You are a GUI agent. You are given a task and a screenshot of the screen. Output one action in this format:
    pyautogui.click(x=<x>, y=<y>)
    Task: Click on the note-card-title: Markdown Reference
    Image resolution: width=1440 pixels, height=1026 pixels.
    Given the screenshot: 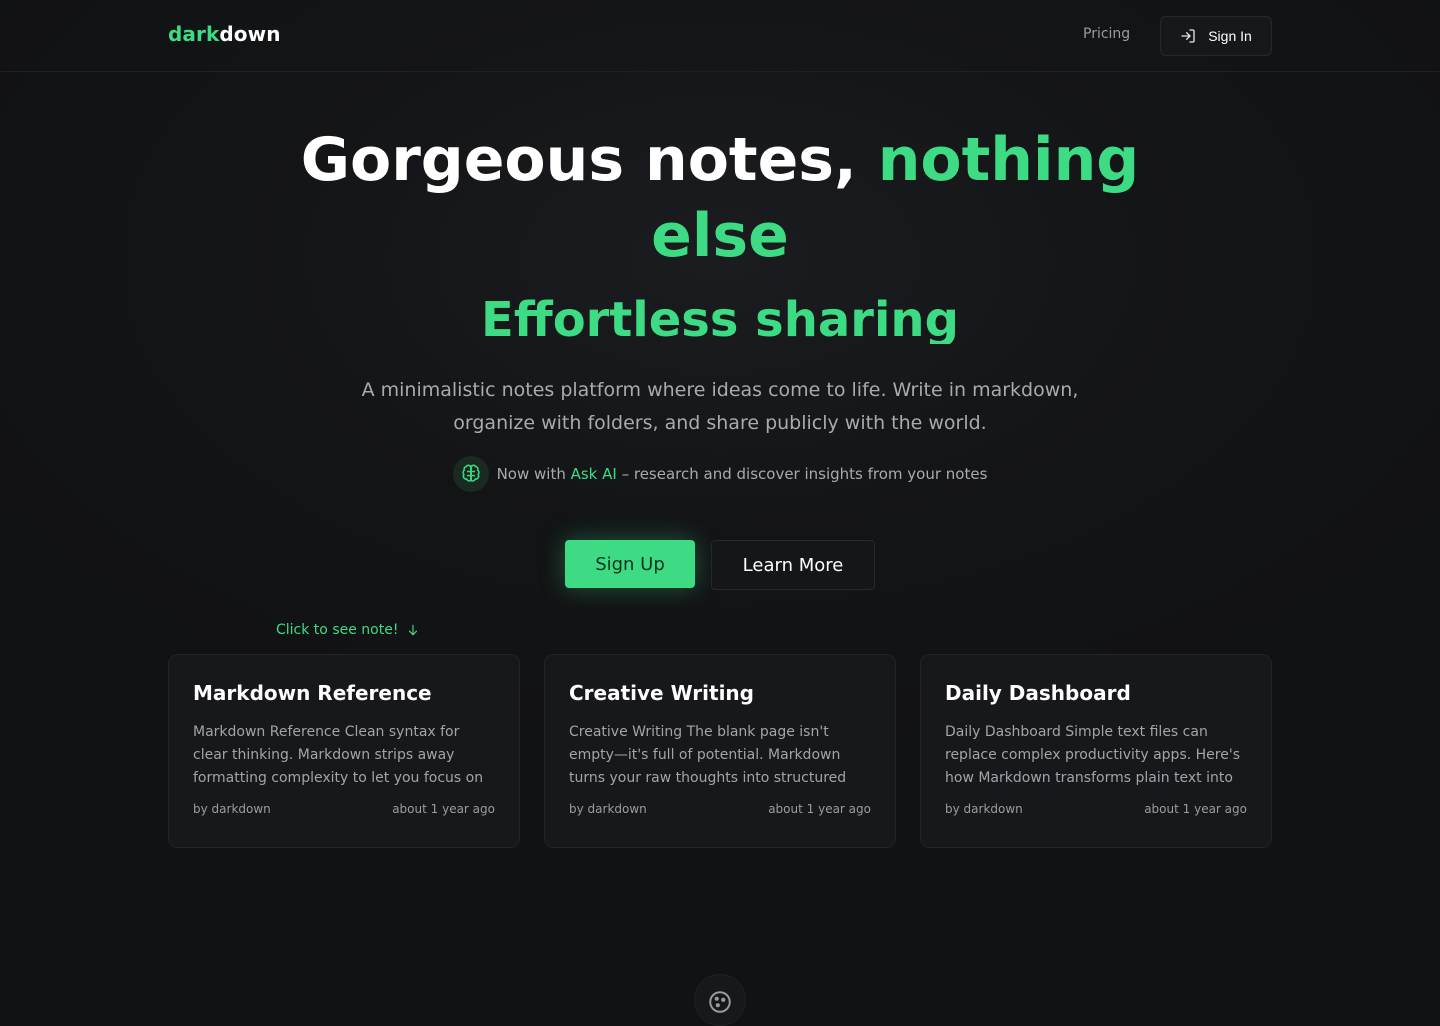 What is the action you would take?
    pyautogui.click(x=312, y=693)
    